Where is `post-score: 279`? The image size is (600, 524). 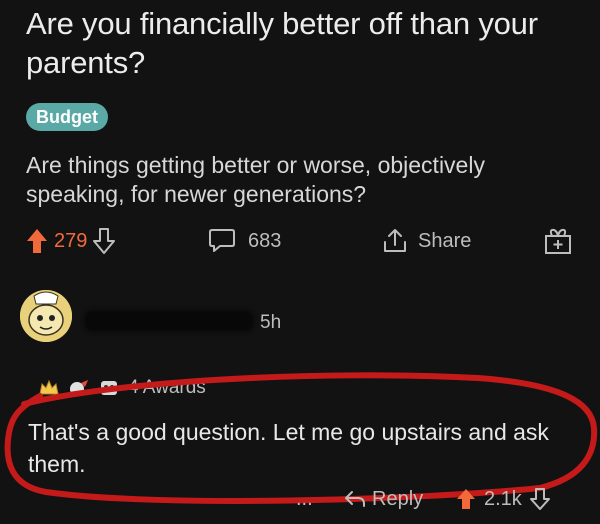 post-score: 279 is located at coordinates (71, 240).